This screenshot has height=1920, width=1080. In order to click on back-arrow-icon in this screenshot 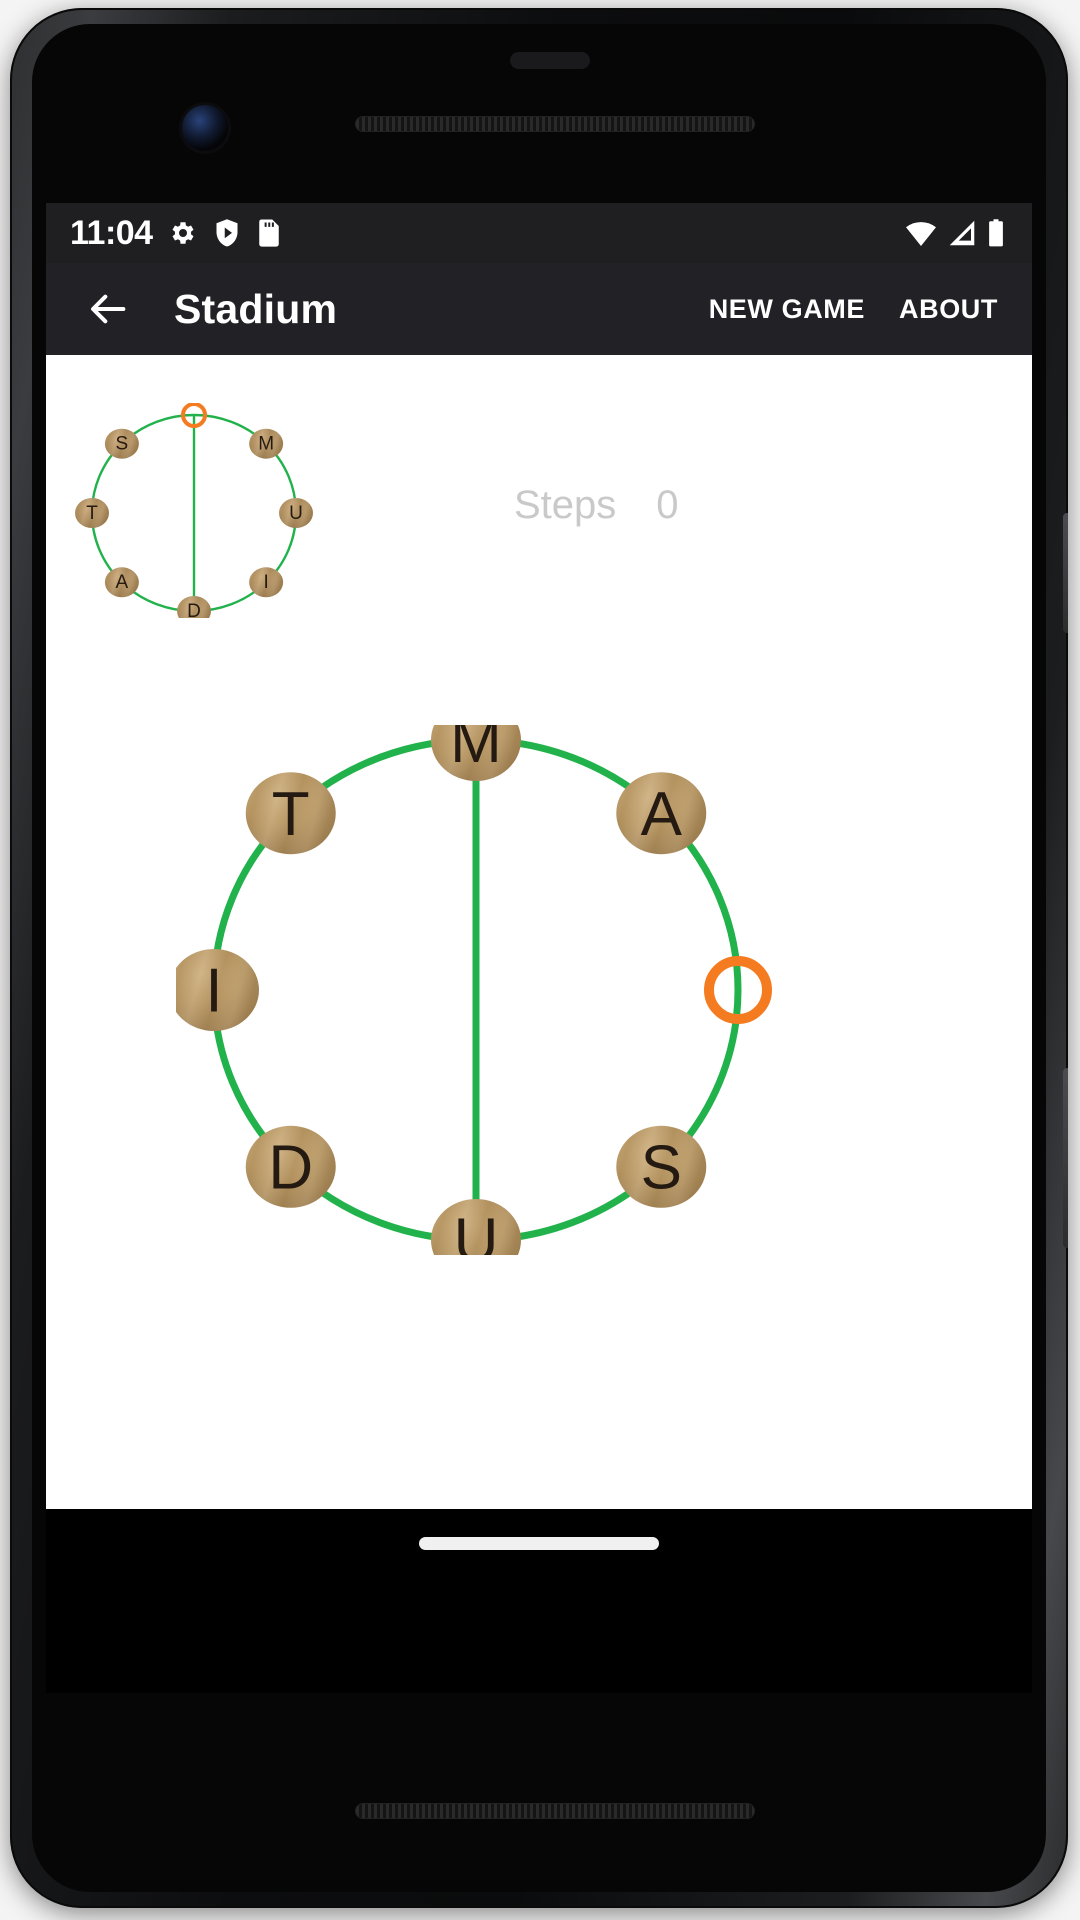, I will do `click(108, 309)`.